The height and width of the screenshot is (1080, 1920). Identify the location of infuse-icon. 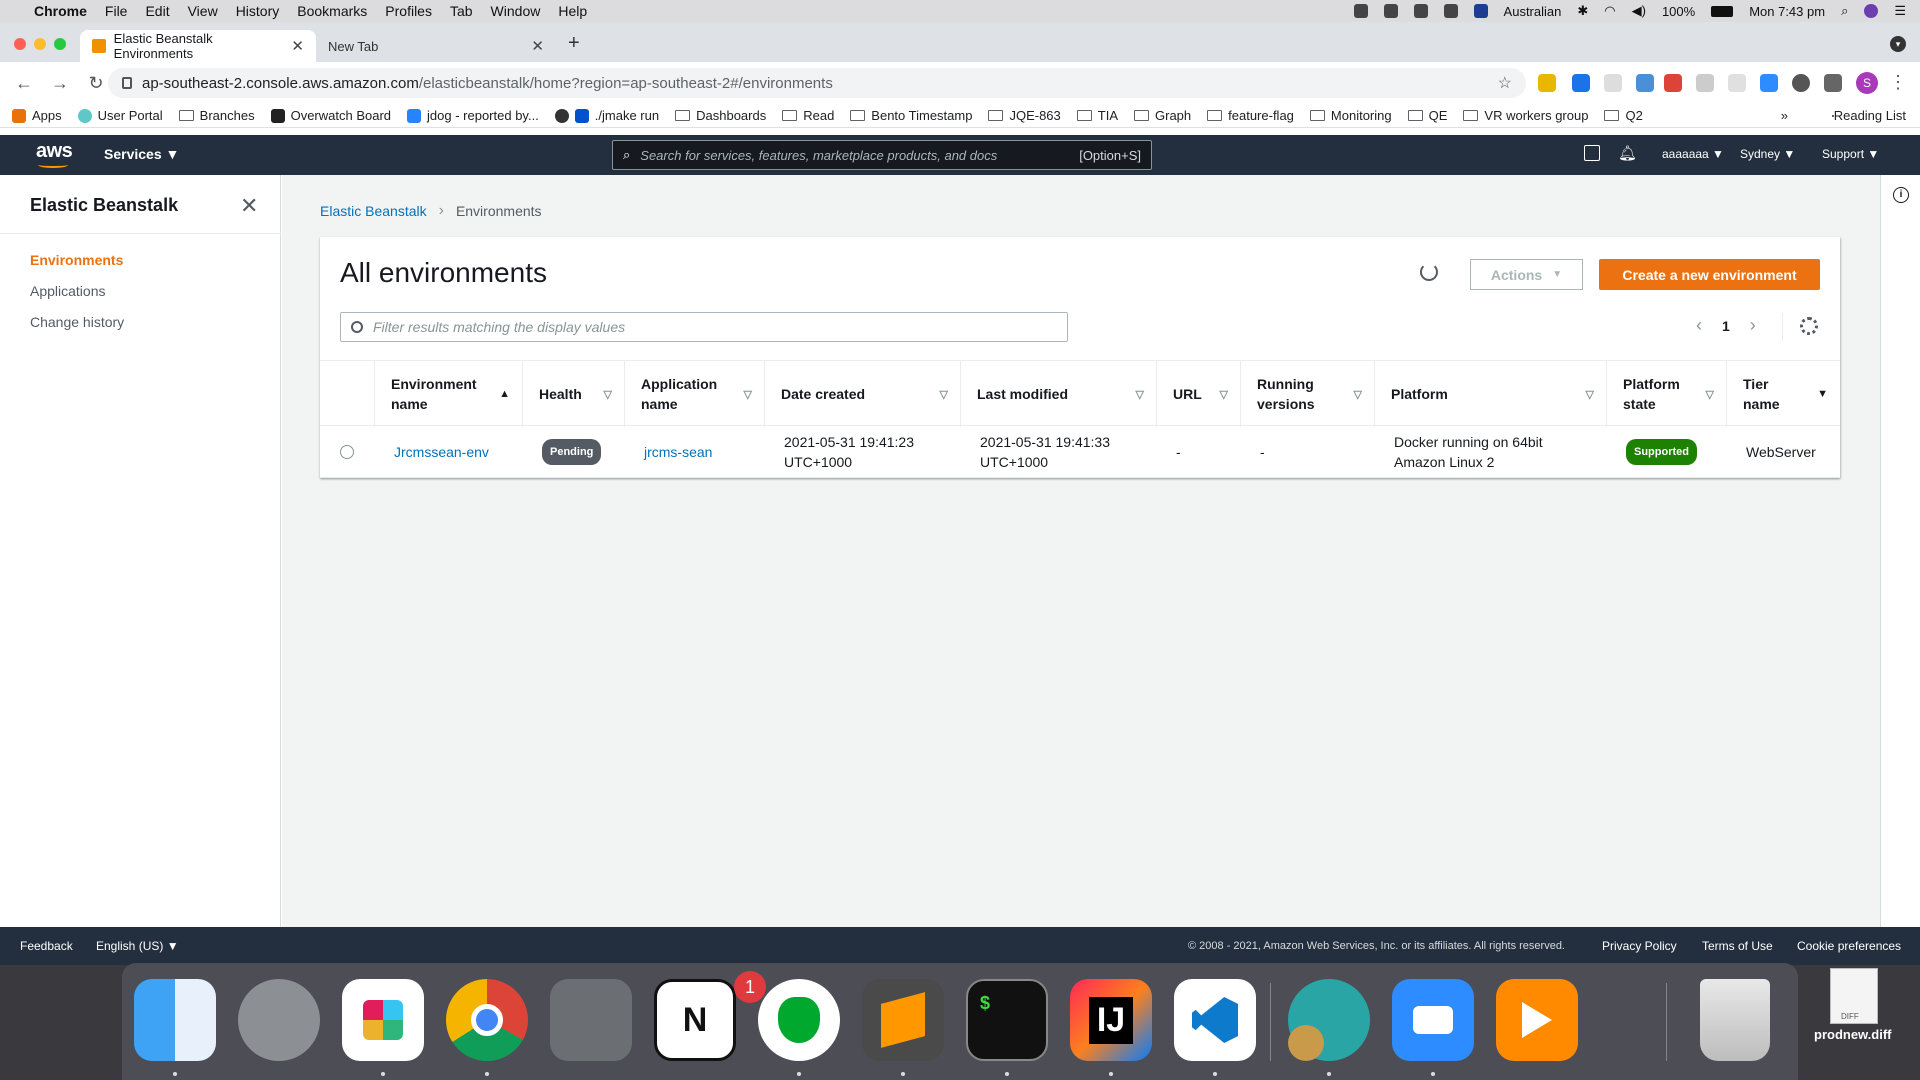
(1537, 1020).